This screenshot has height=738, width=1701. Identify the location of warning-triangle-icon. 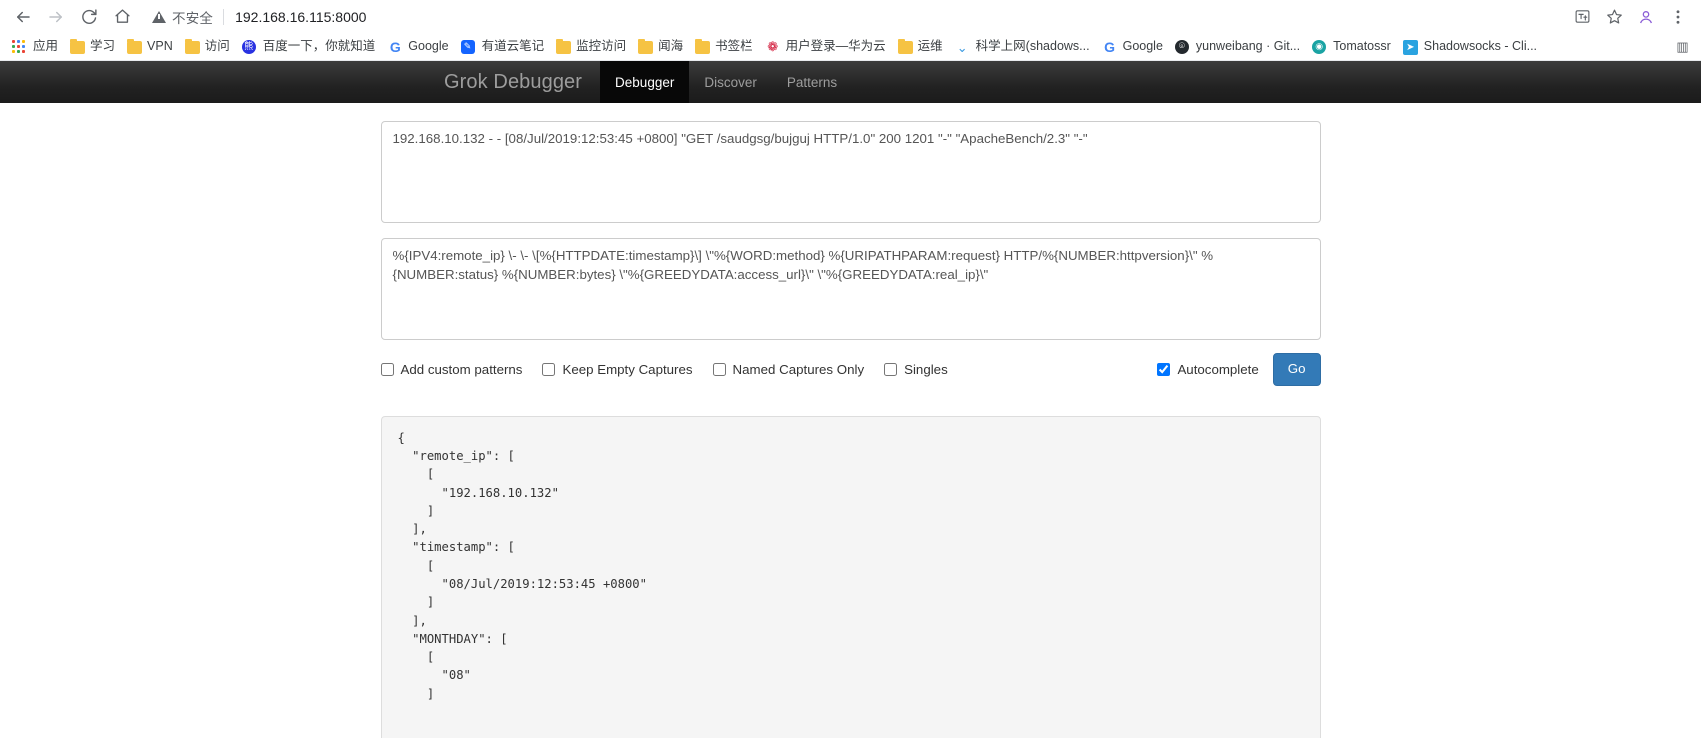
(159, 16).